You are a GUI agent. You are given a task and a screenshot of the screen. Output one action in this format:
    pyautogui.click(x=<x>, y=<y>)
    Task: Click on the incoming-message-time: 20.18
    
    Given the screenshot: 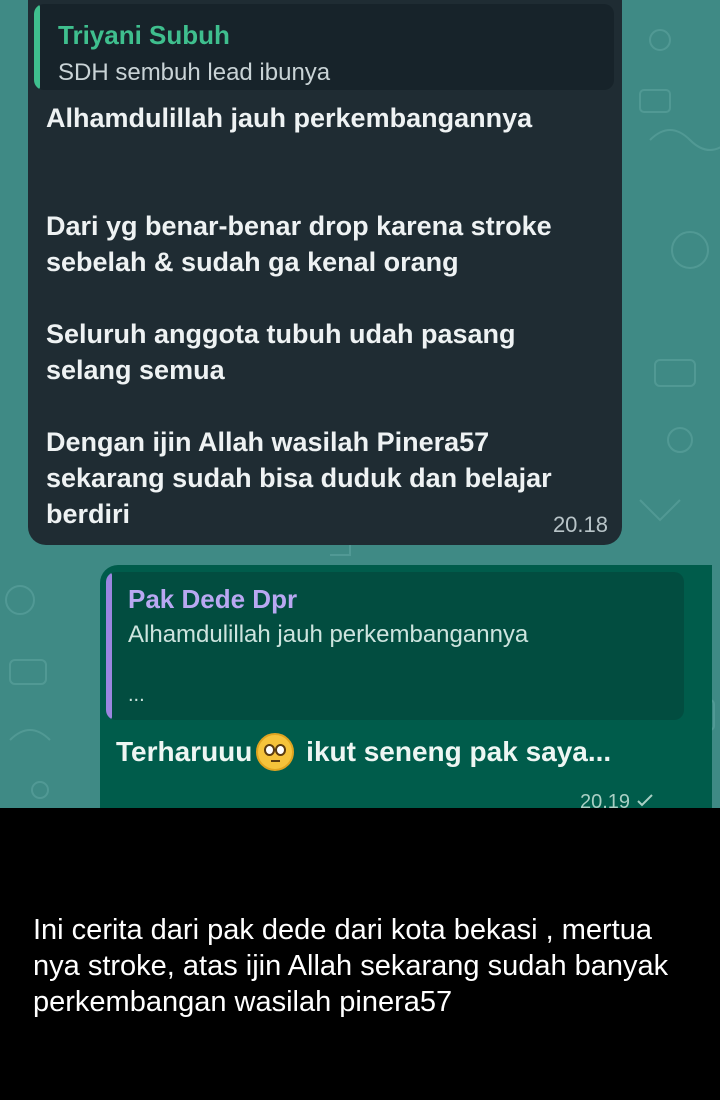 What is the action you would take?
    pyautogui.click(x=580, y=524)
    